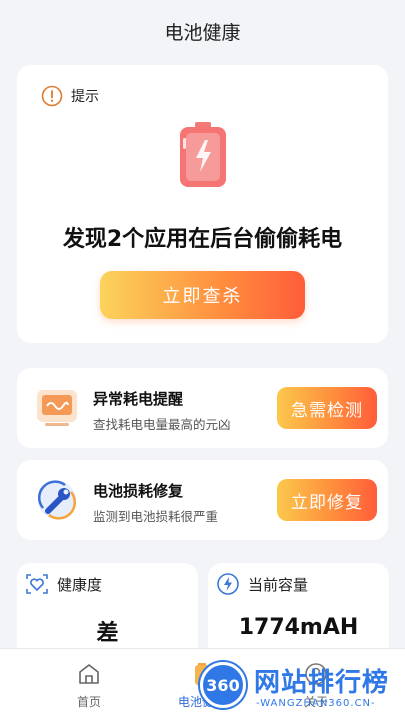  What do you see at coordinates (89, 685) in the screenshot?
I see `nav-item-home: 首页` at bounding box center [89, 685].